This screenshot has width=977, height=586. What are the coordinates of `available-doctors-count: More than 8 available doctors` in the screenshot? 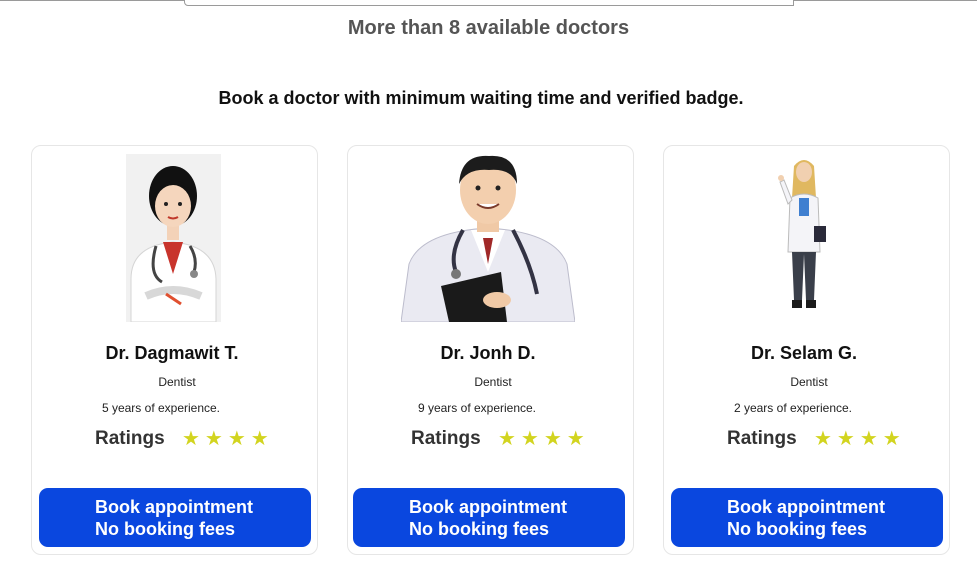 It's located at (488, 28).